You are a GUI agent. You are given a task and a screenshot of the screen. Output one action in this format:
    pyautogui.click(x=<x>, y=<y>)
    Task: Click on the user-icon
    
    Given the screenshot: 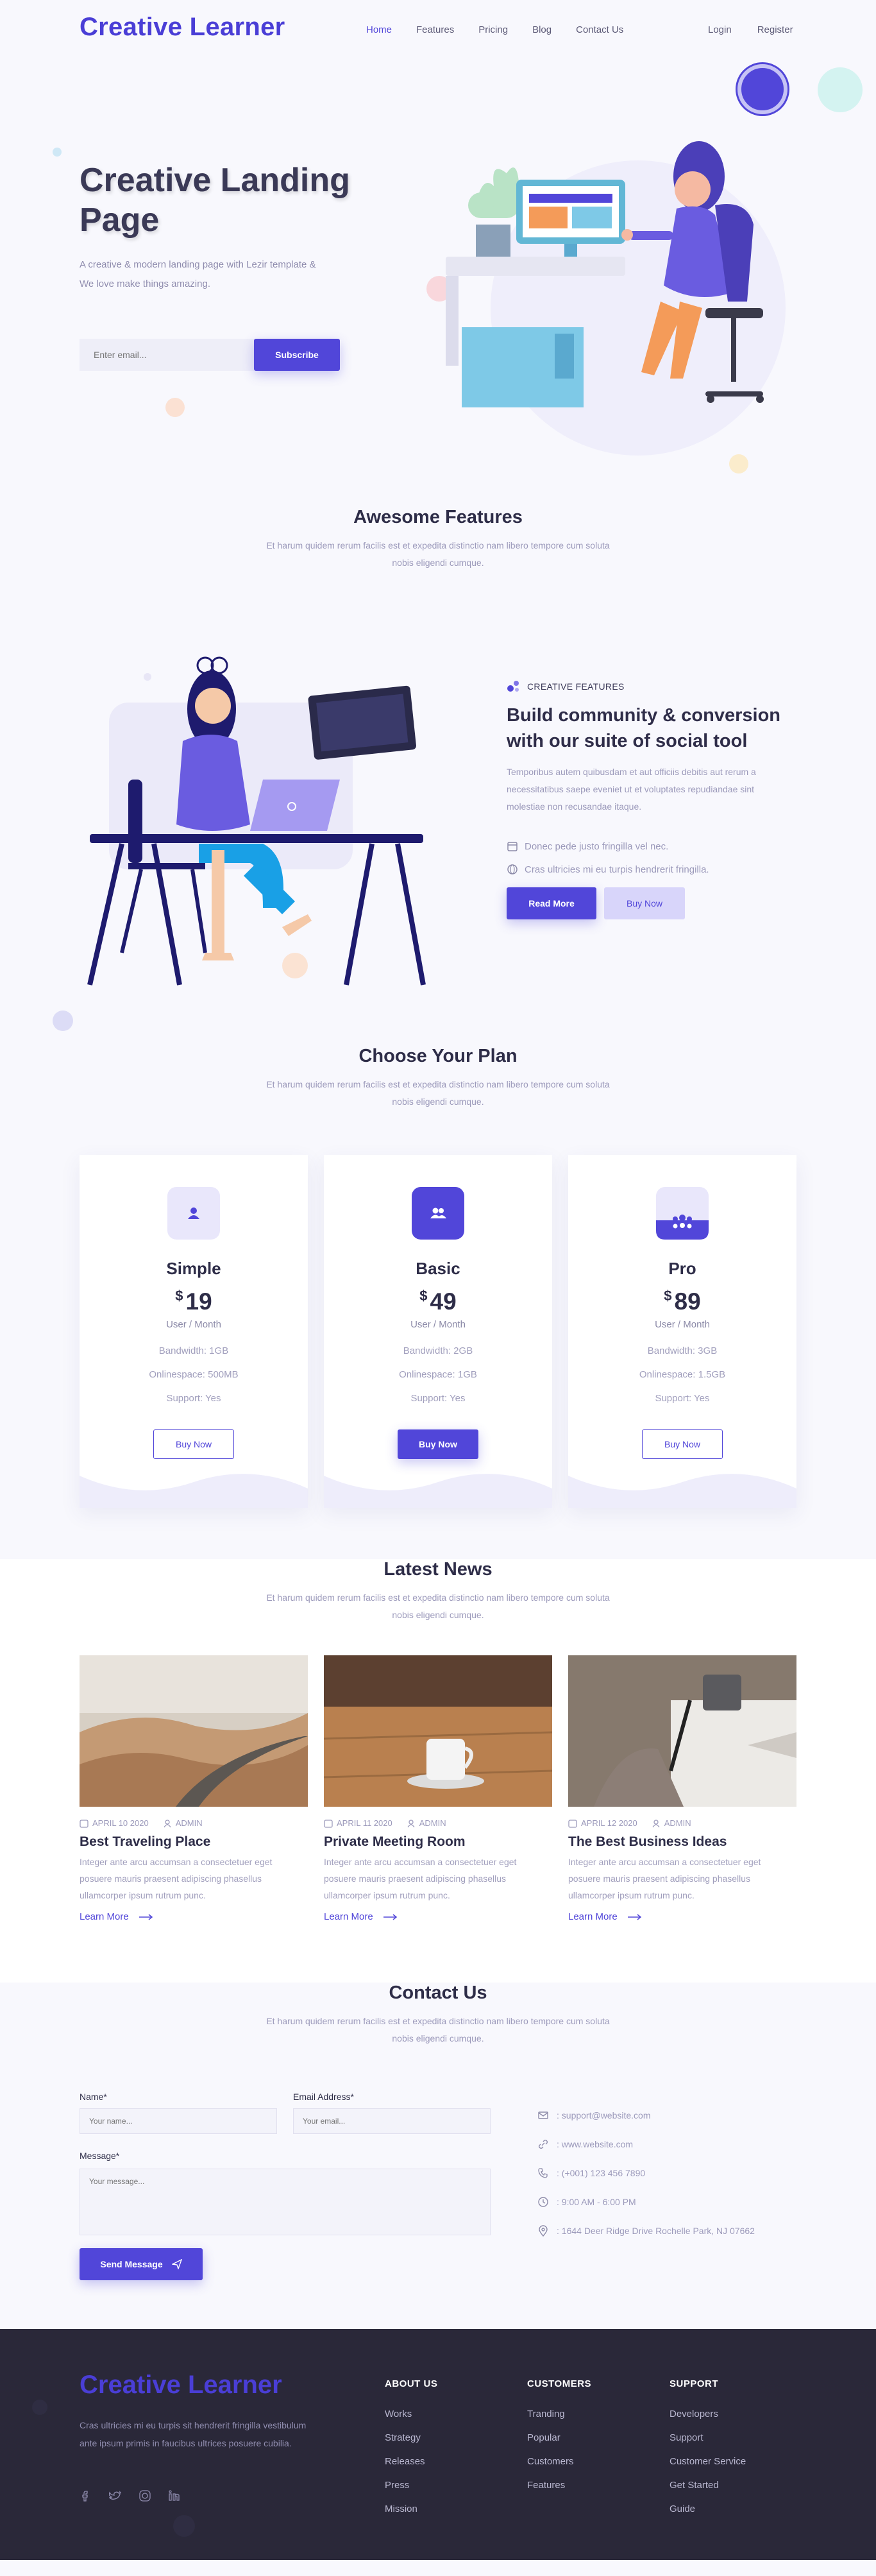 What is the action you would take?
    pyautogui.click(x=411, y=1823)
    